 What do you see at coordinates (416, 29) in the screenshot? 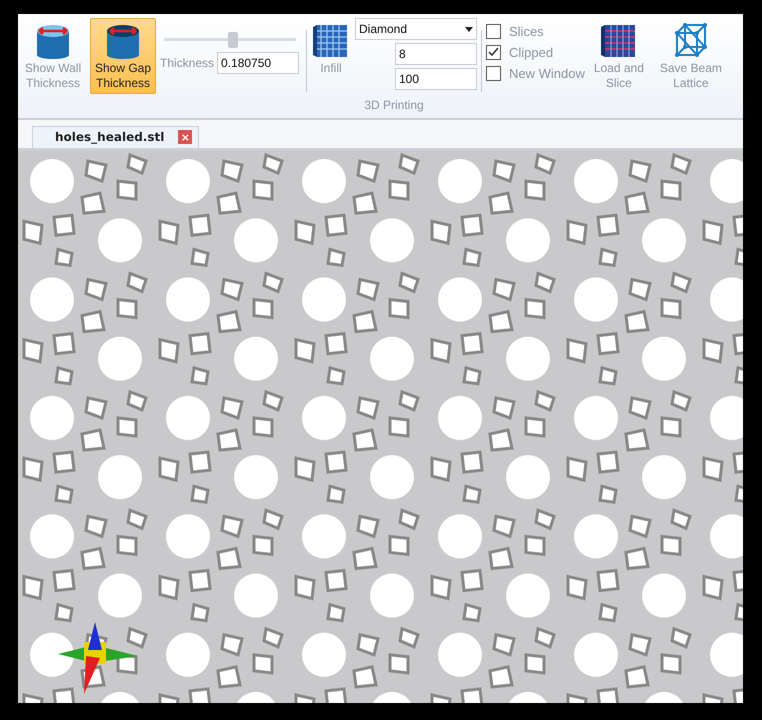
I see `pattern-dropdown: Diamond` at bounding box center [416, 29].